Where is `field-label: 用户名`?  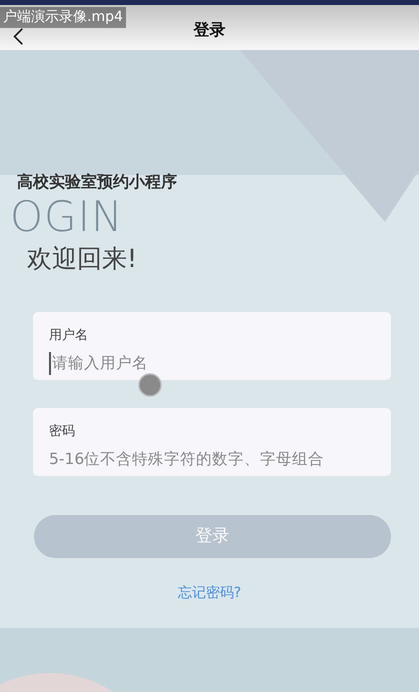 field-label: 用户名 is located at coordinates (68, 336).